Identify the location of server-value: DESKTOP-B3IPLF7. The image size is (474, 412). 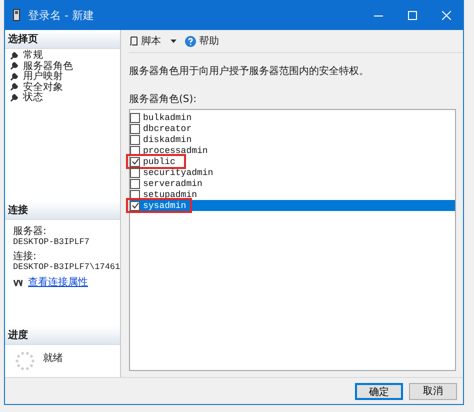
(52, 242).